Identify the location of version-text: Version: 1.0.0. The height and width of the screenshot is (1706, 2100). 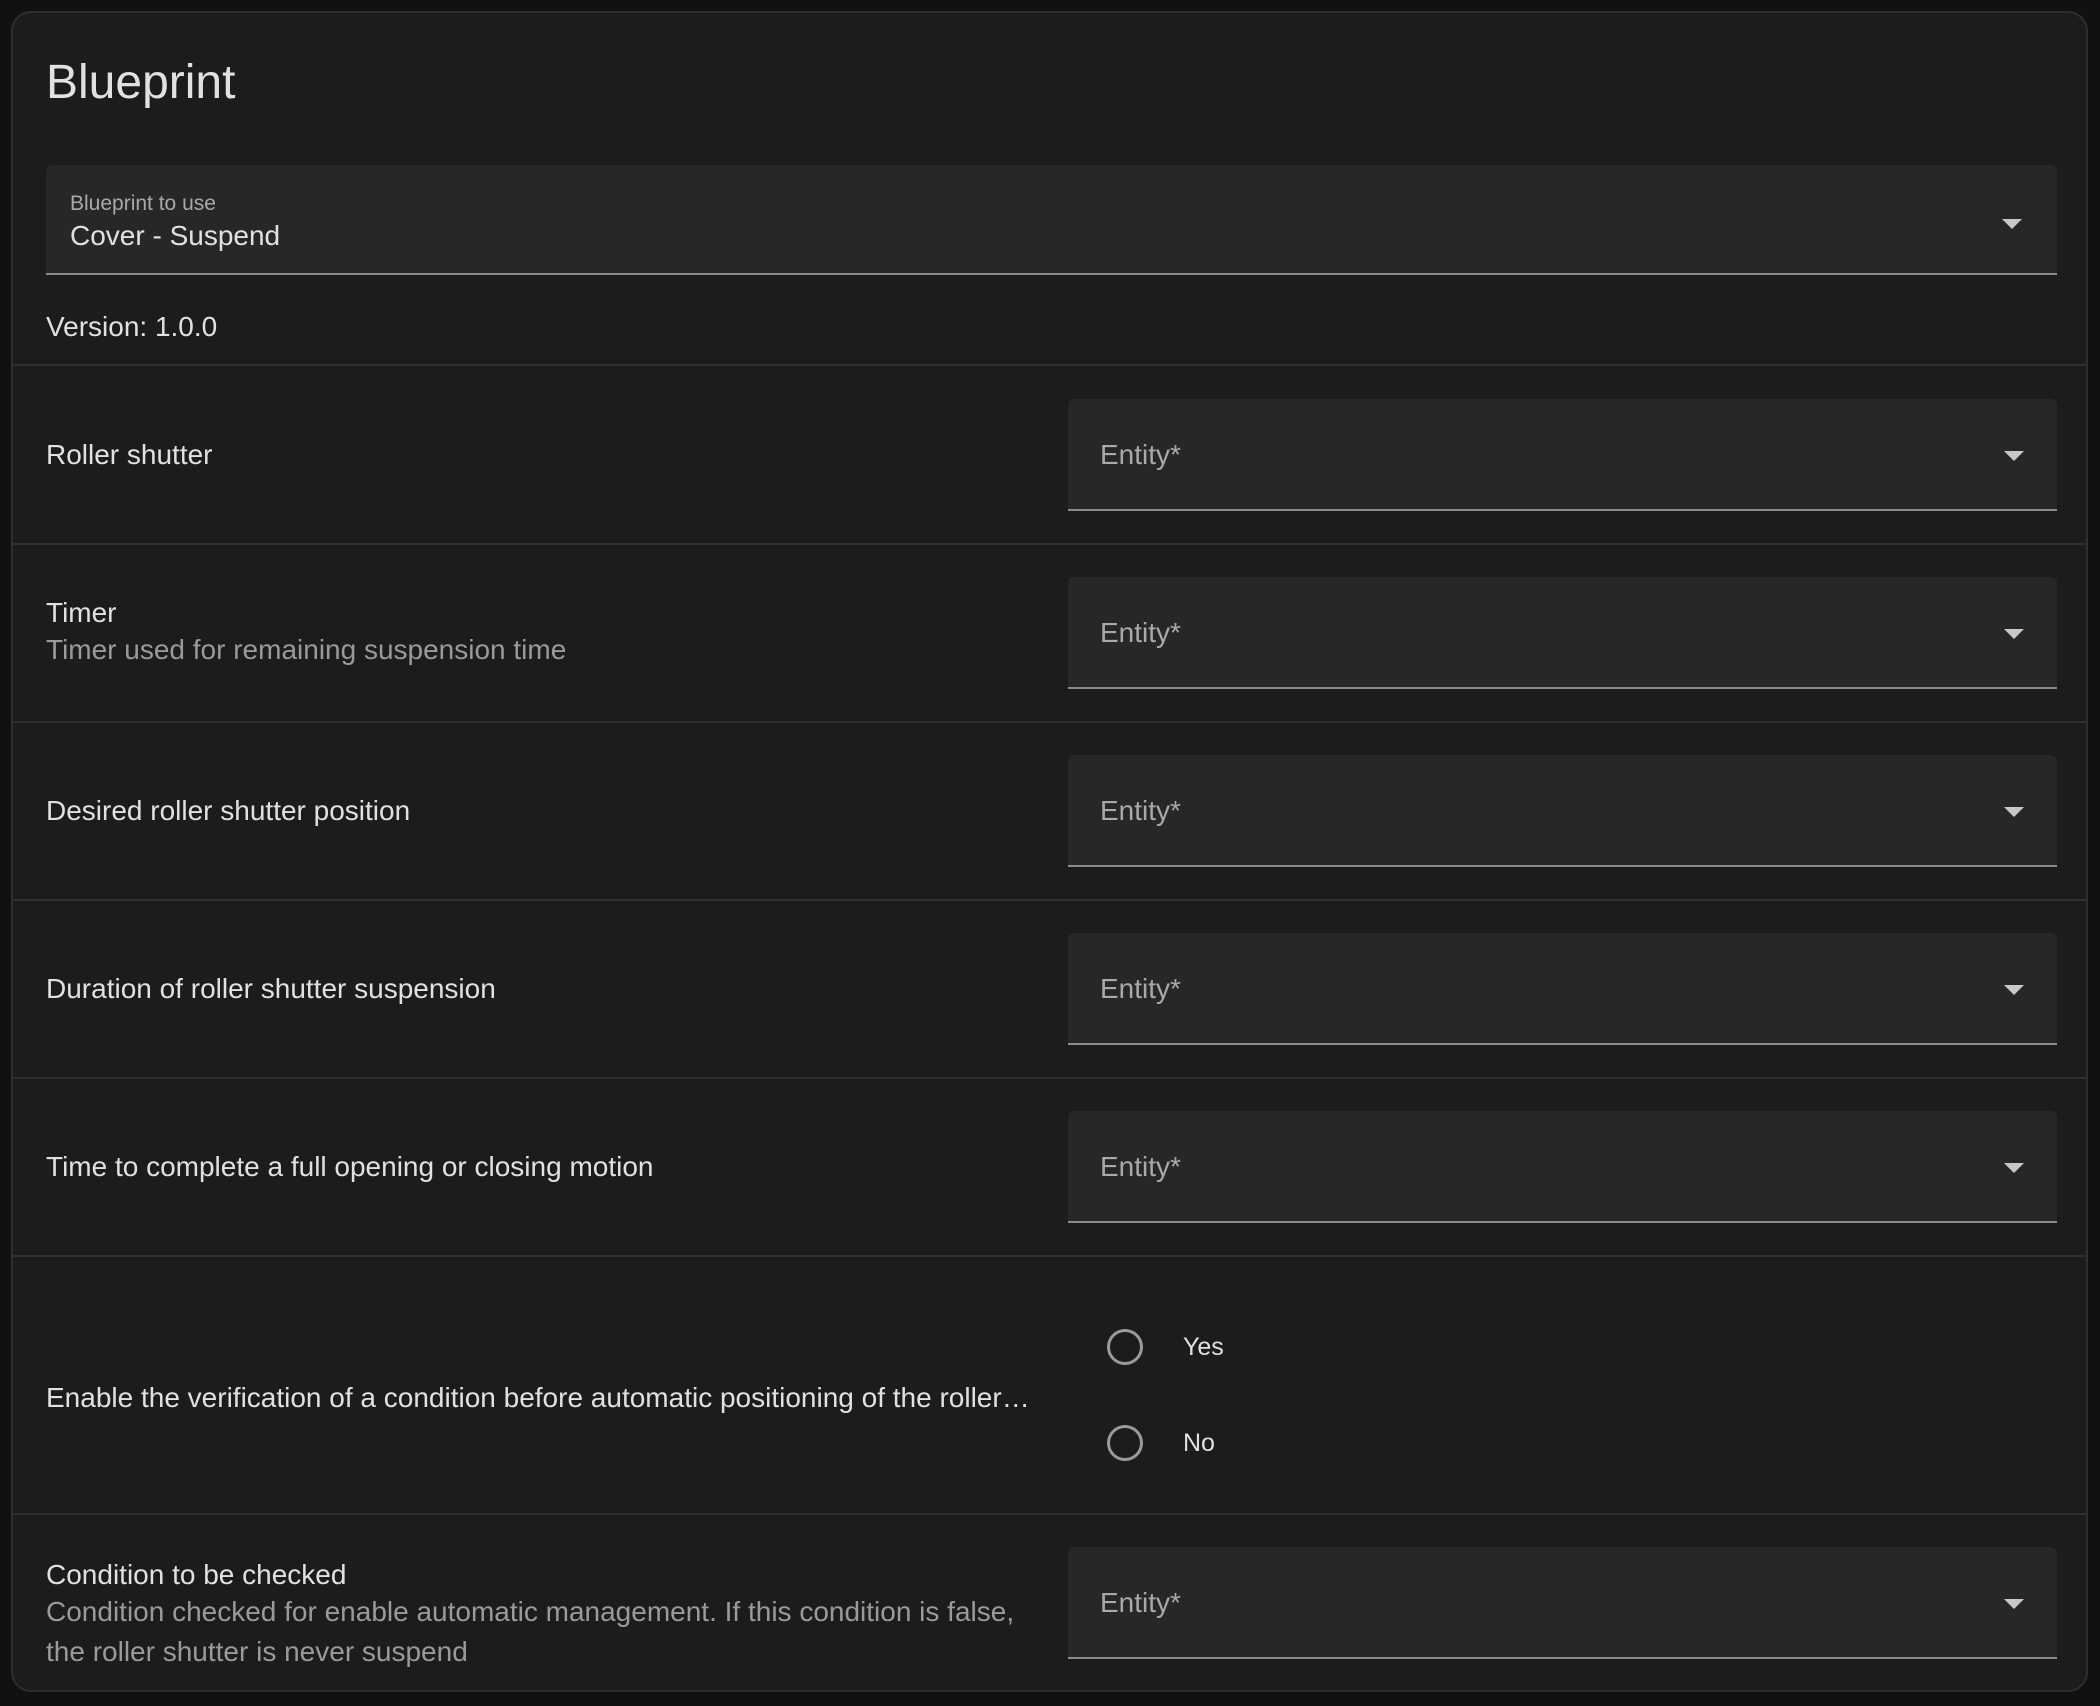
(132, 326).